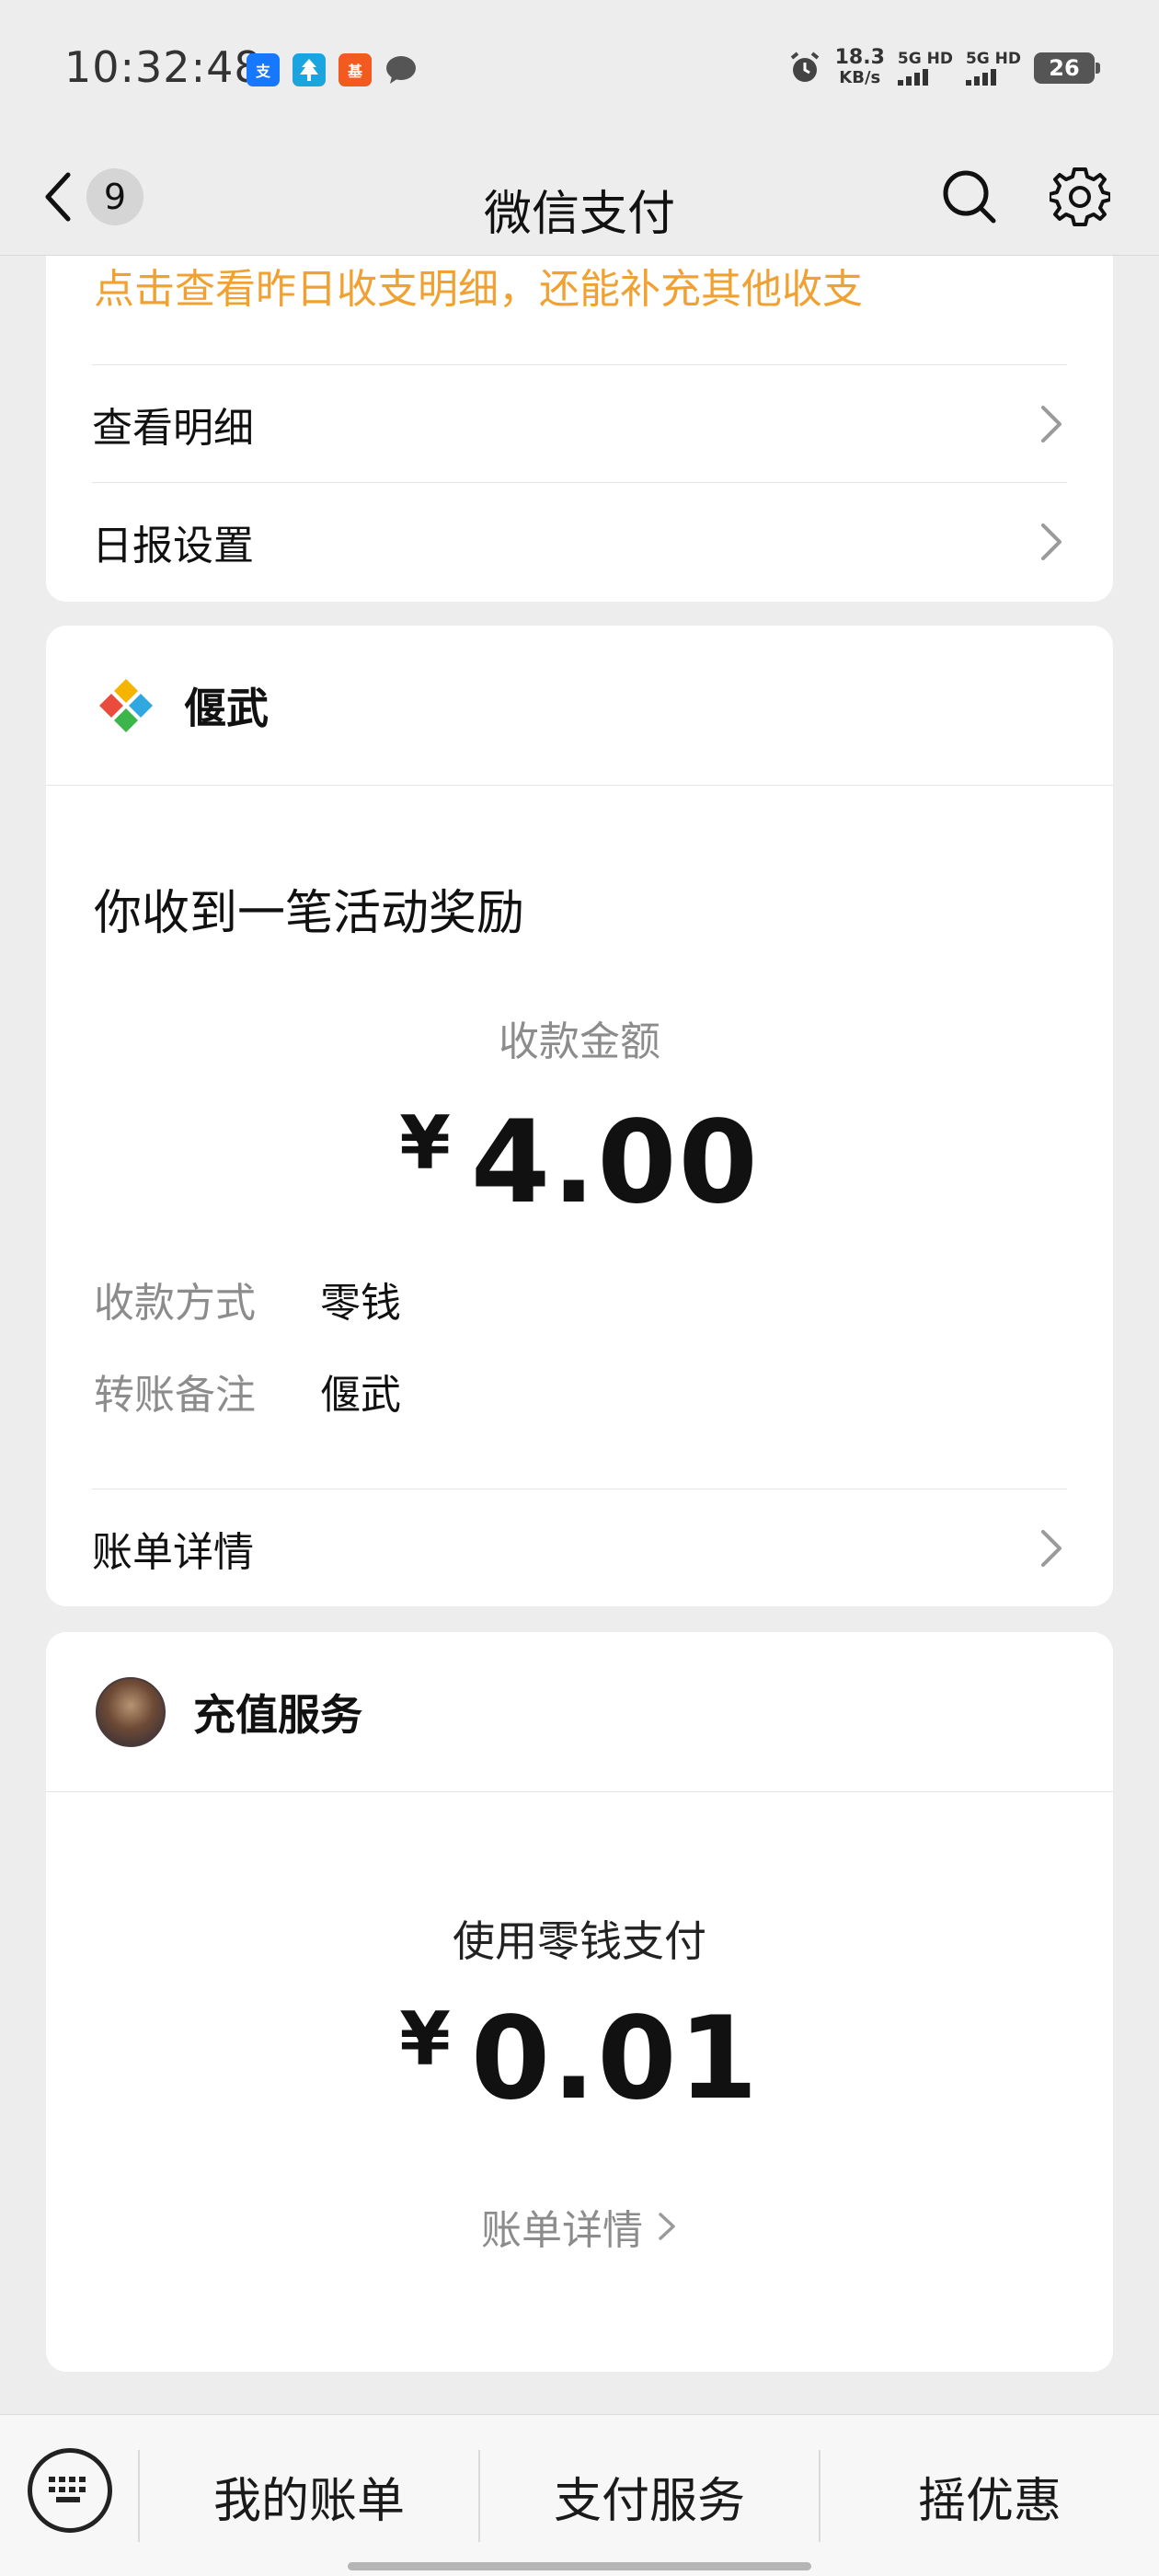  I want to click on alipay-notification-icon: 支, so click(263, 69).